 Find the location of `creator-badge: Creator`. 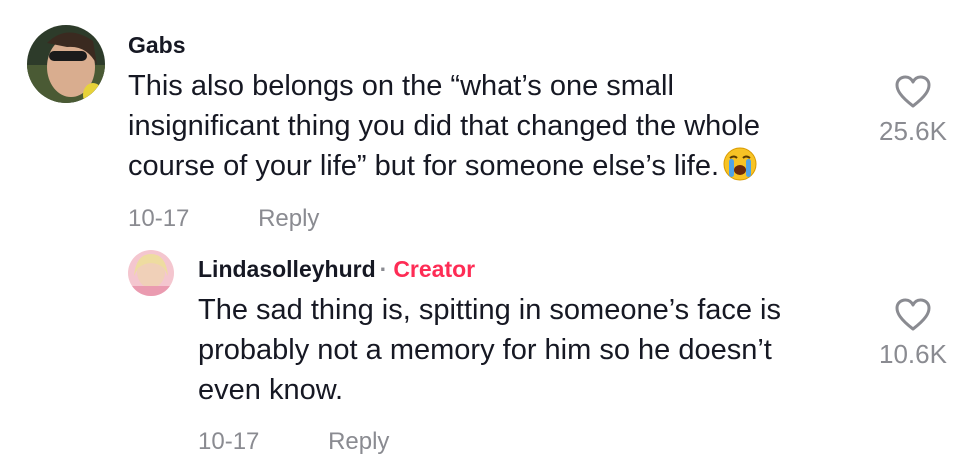

creator-badge: Creator is located at coordinates (434, 269).